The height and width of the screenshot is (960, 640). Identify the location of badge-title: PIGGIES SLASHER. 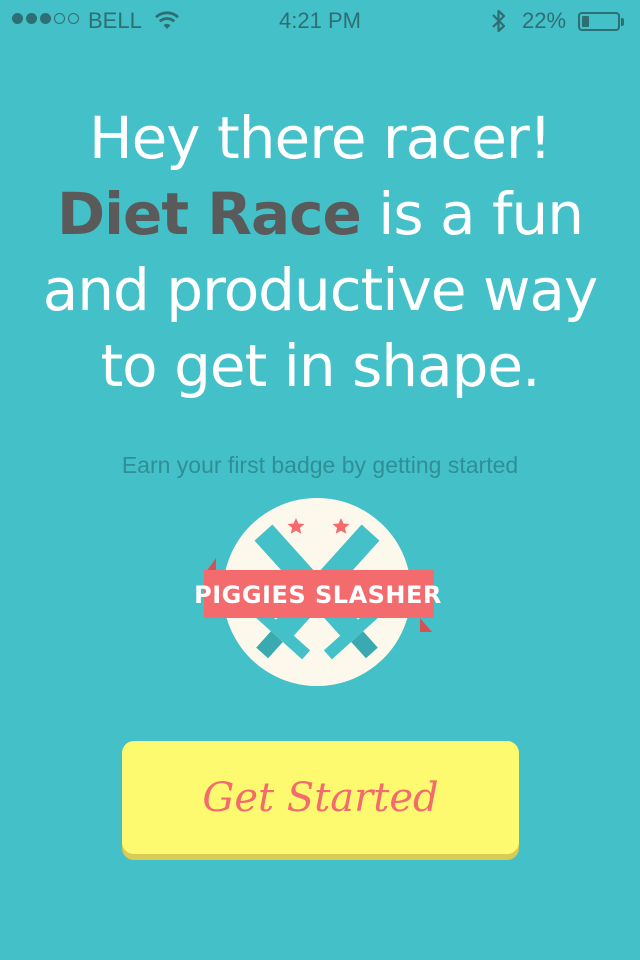
(318, 595).